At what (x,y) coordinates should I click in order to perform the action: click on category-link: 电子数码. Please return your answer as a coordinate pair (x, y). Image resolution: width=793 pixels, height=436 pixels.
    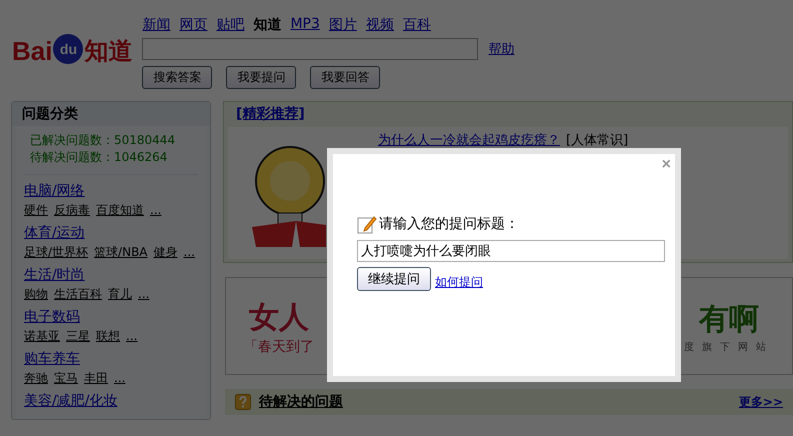
    Looking at the image, I should click on (52, 317).